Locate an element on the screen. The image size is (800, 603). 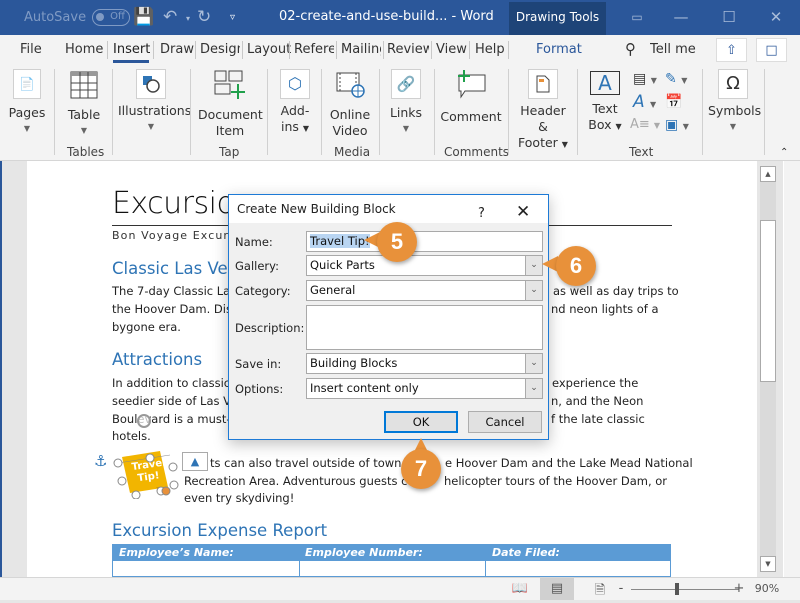
save-in-label: Save in: is located at coordinates (258, 364).